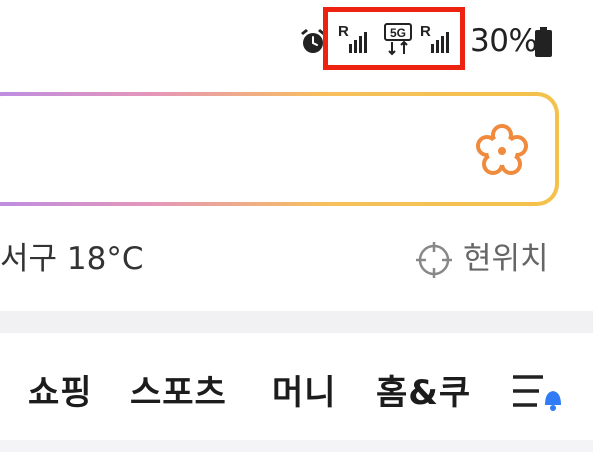 This screenshot has width=593, height=452. I want to click on menu-bell-icon, so click(540, 392).